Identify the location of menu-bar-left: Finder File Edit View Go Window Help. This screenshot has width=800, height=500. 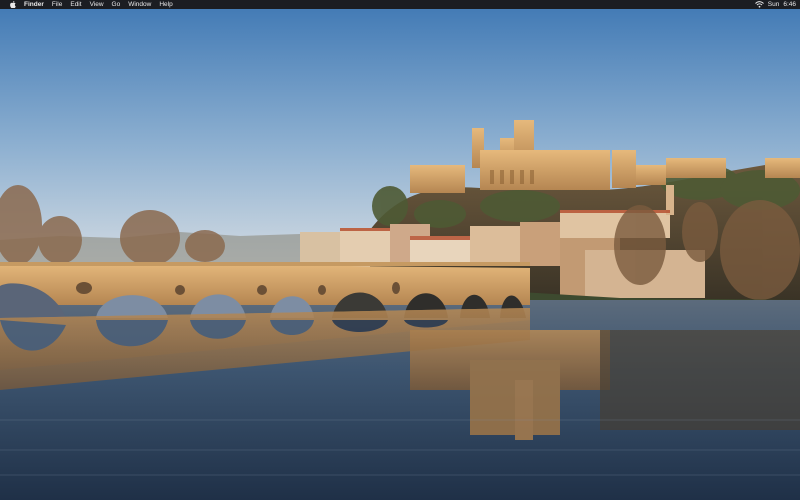
(90, 4).